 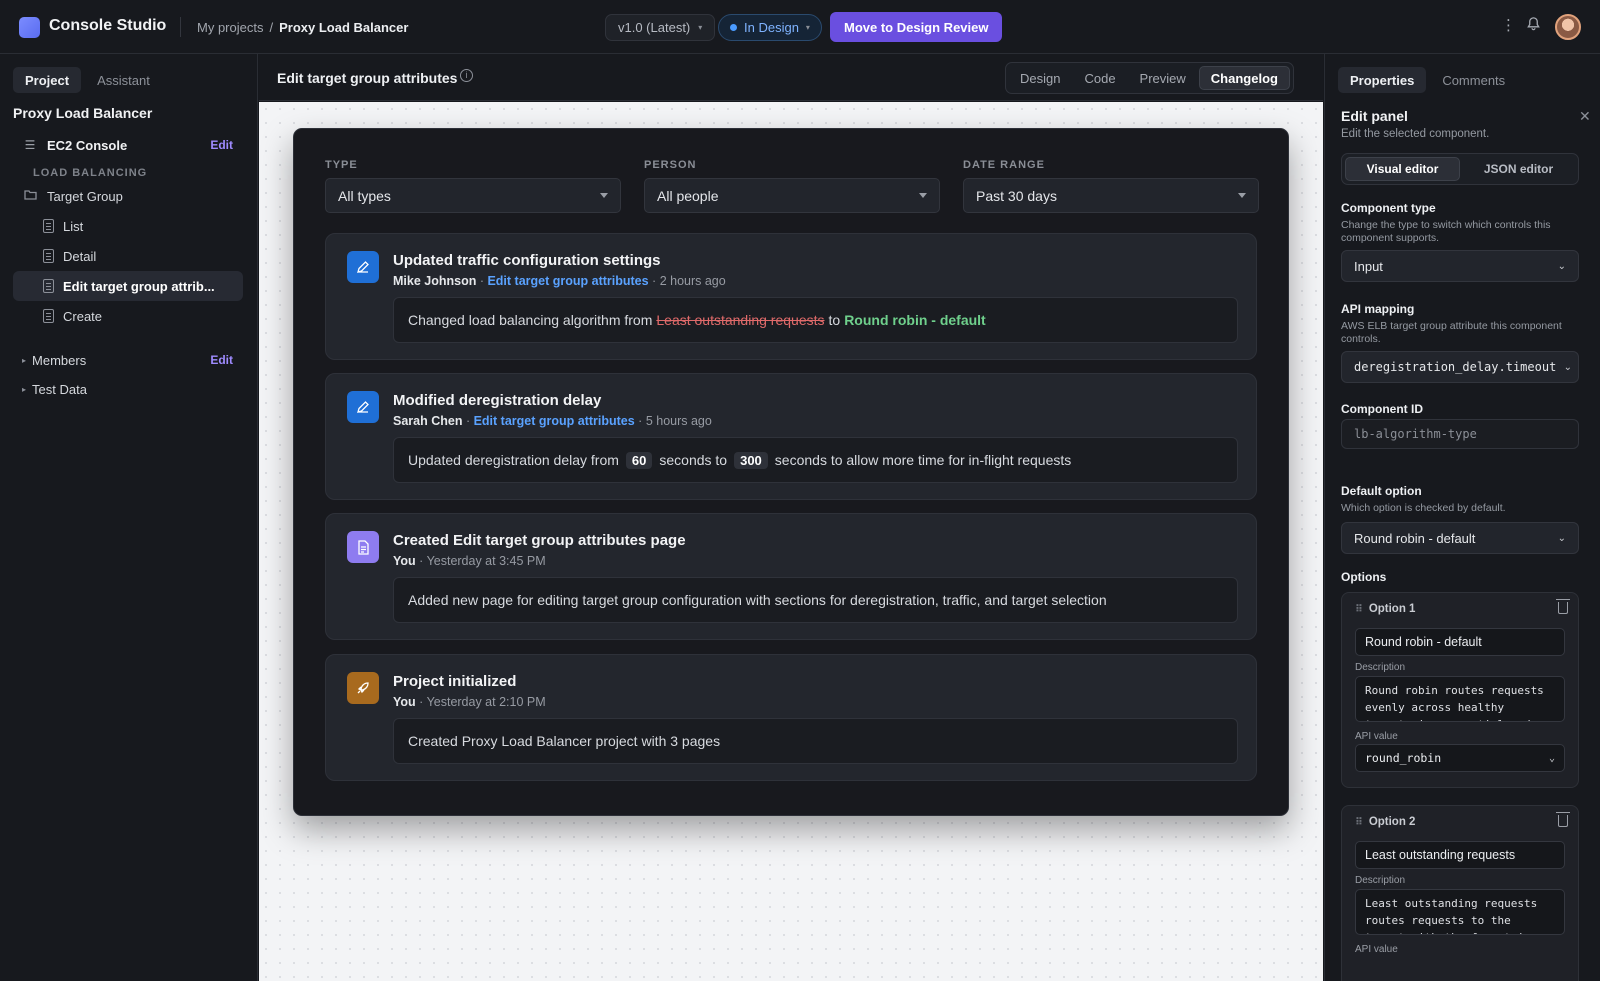 I want to click on tab-design: Design, so click(x=1040, y=78).